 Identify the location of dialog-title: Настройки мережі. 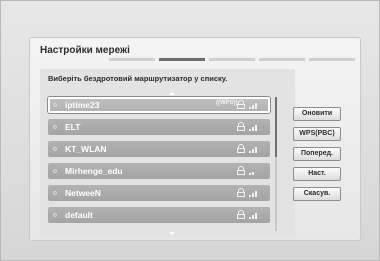
(85, 50).